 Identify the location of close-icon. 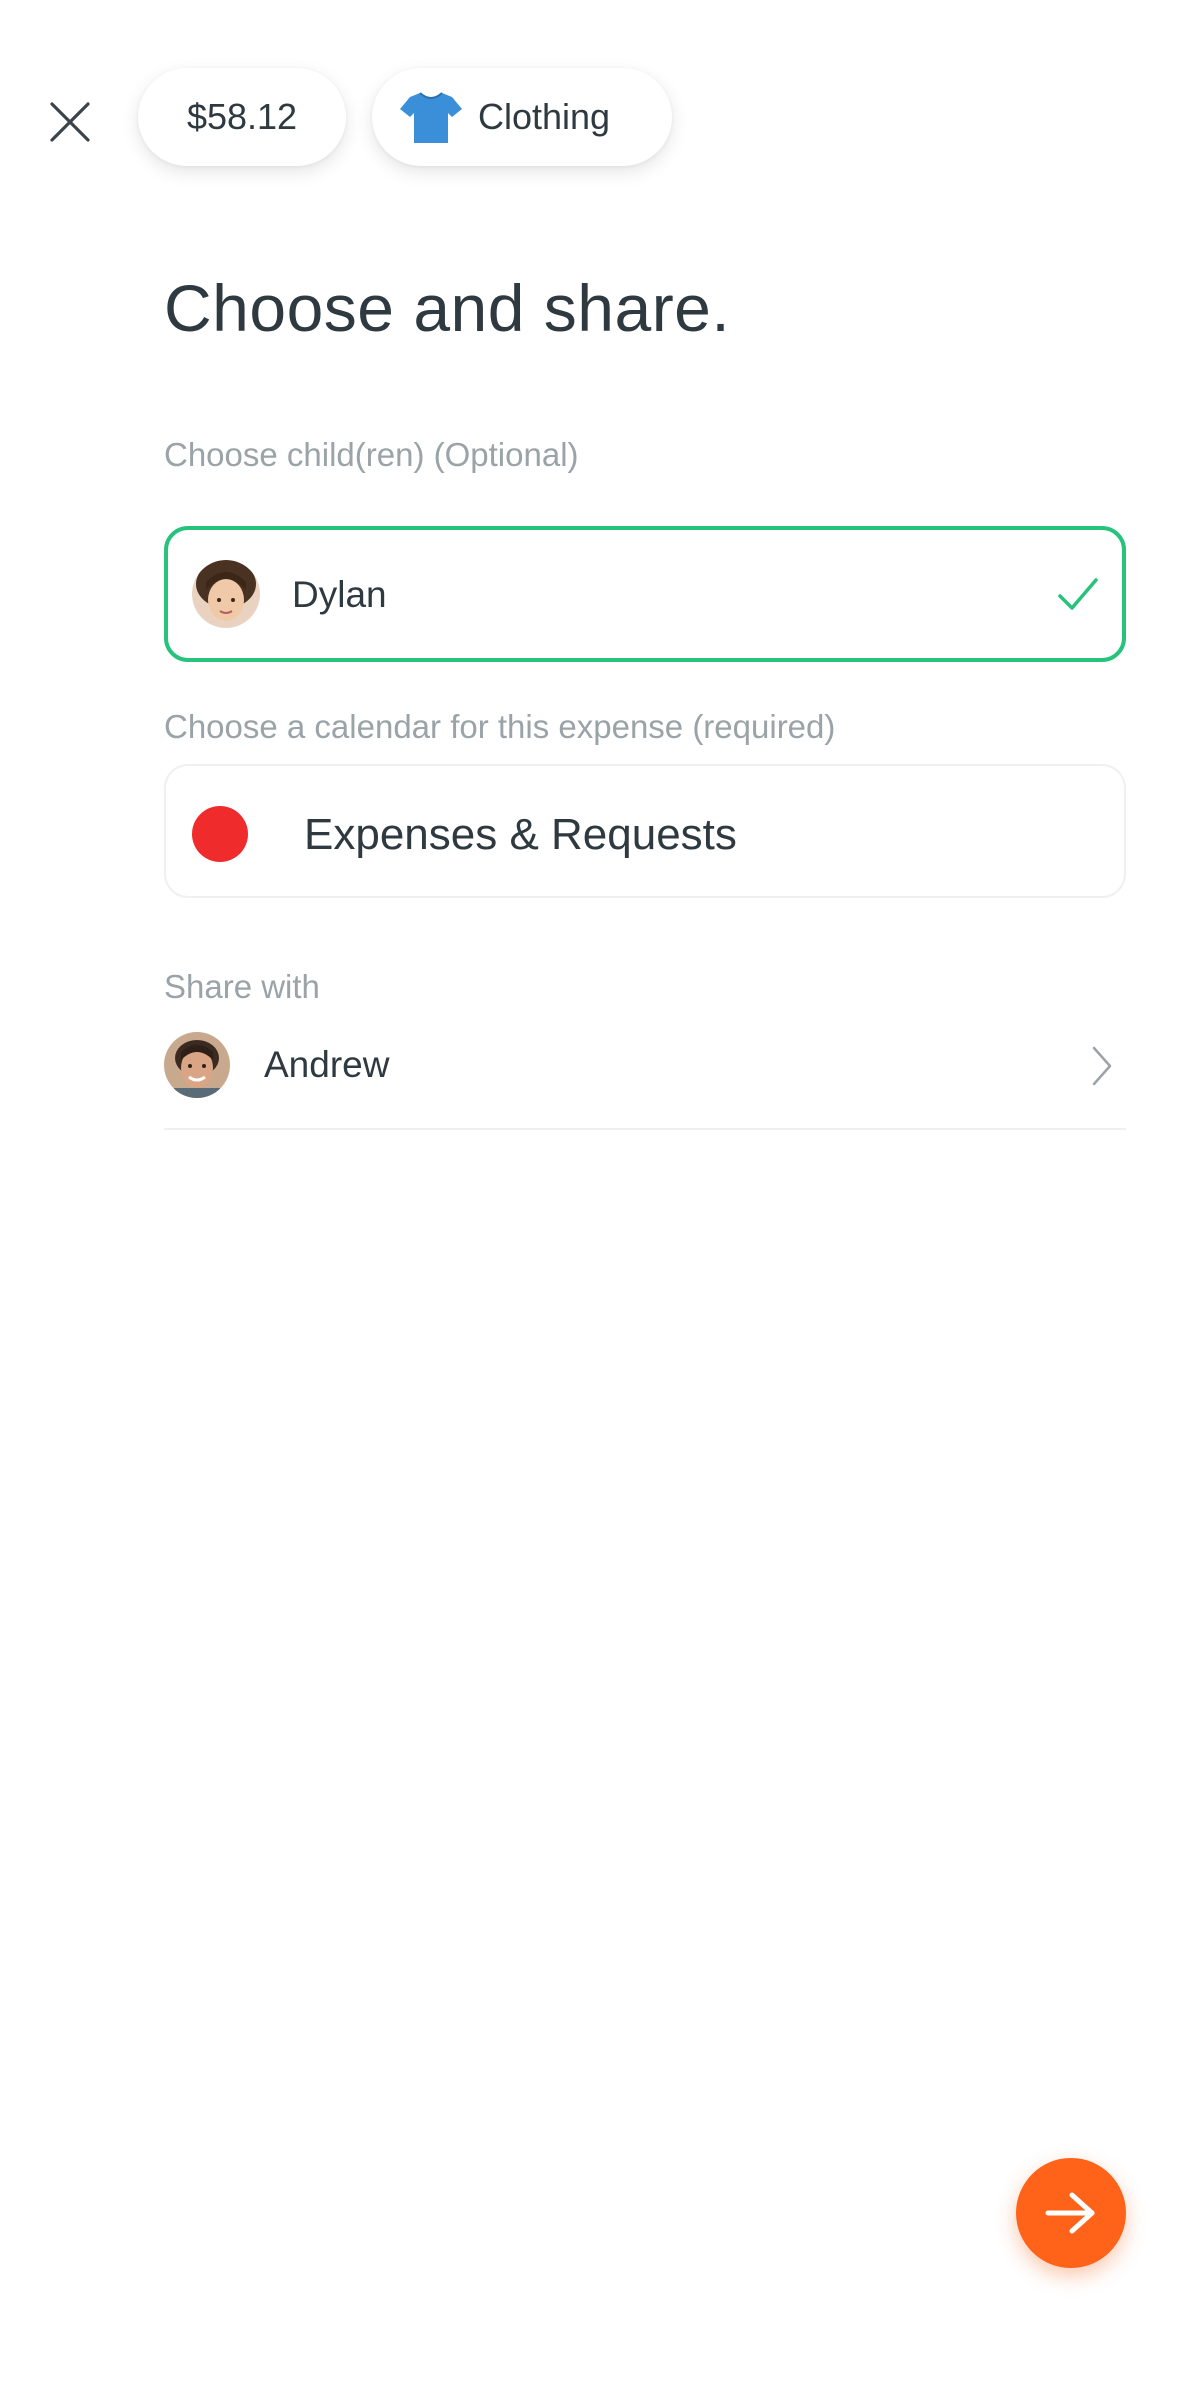
(70, 122).